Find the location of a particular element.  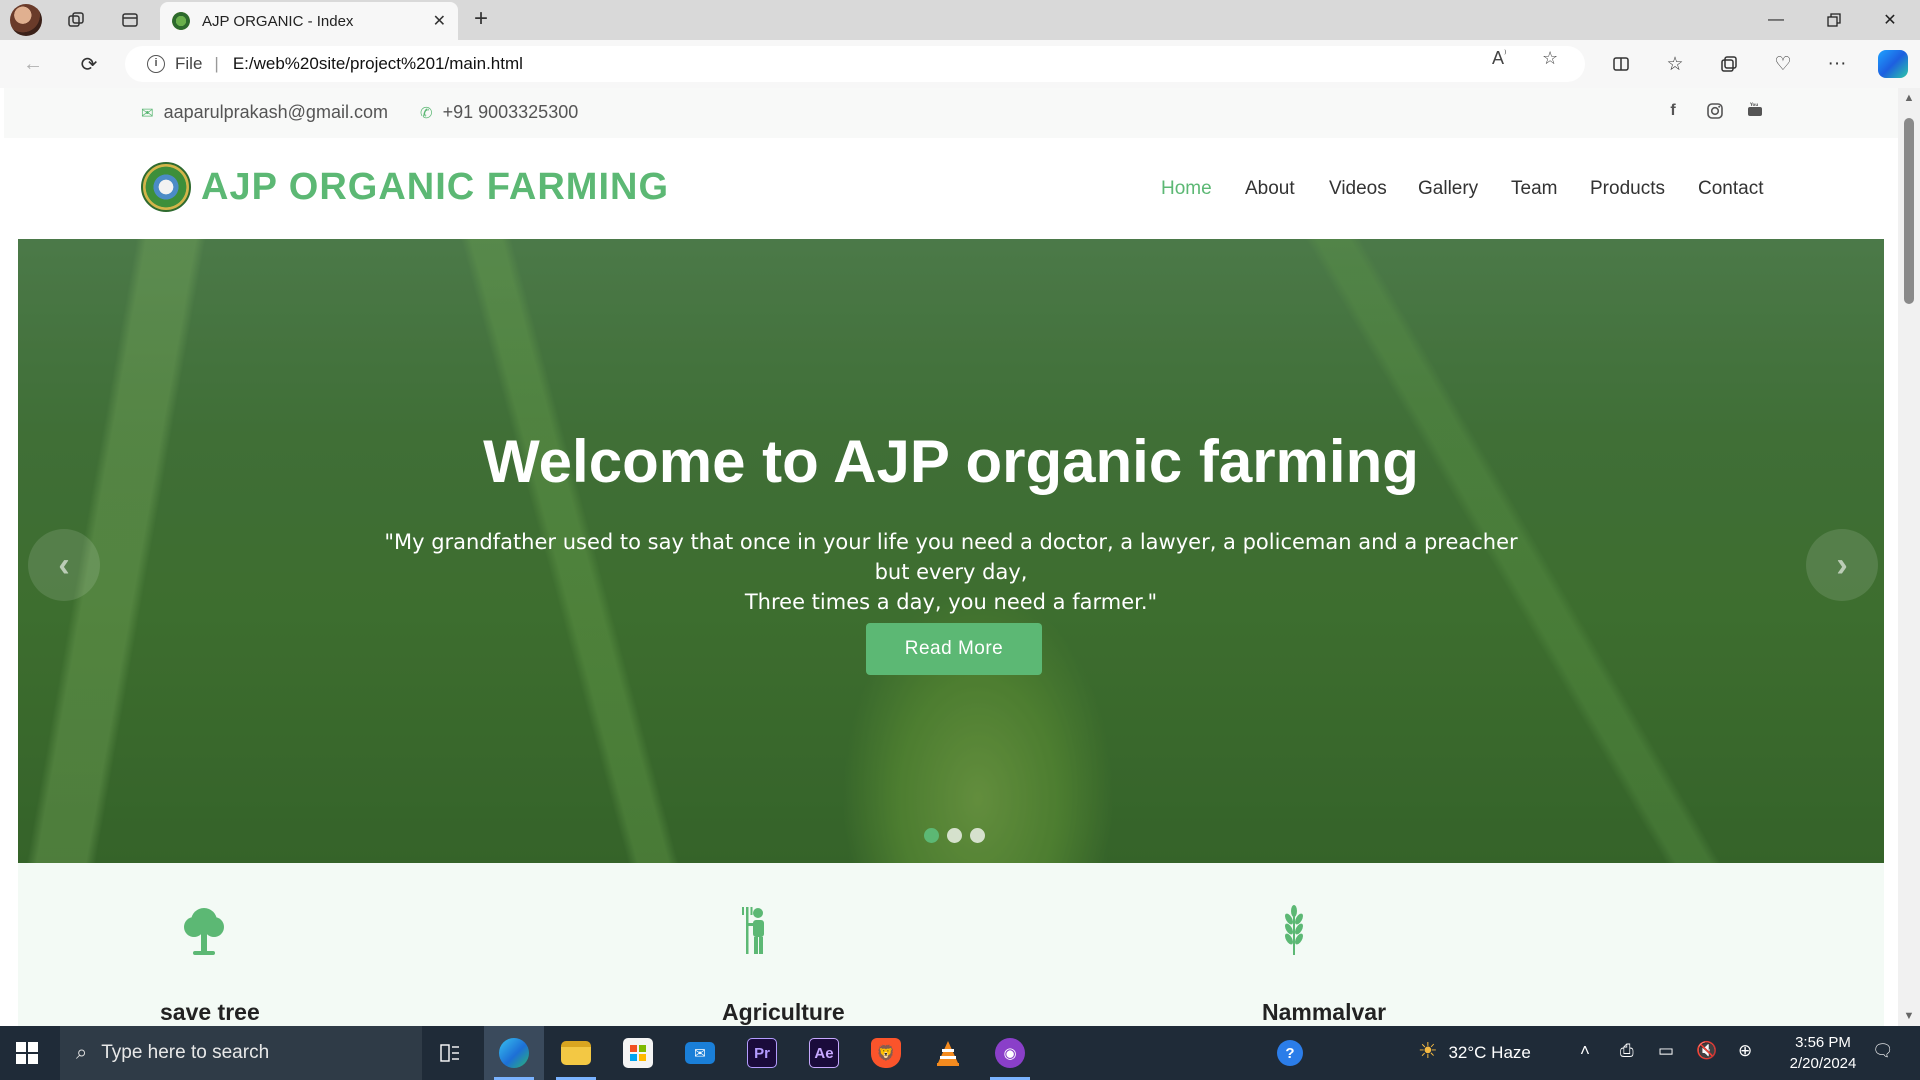

profile-avatar is located at coordinates (26, 20).